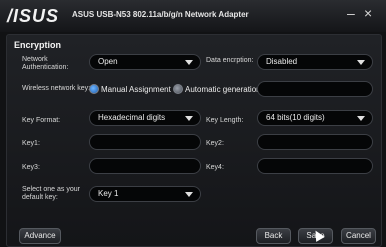 This screenshot has height=247, width=386. I want to click on wireless-key-label: Wireless network key:, so click(56, 88).